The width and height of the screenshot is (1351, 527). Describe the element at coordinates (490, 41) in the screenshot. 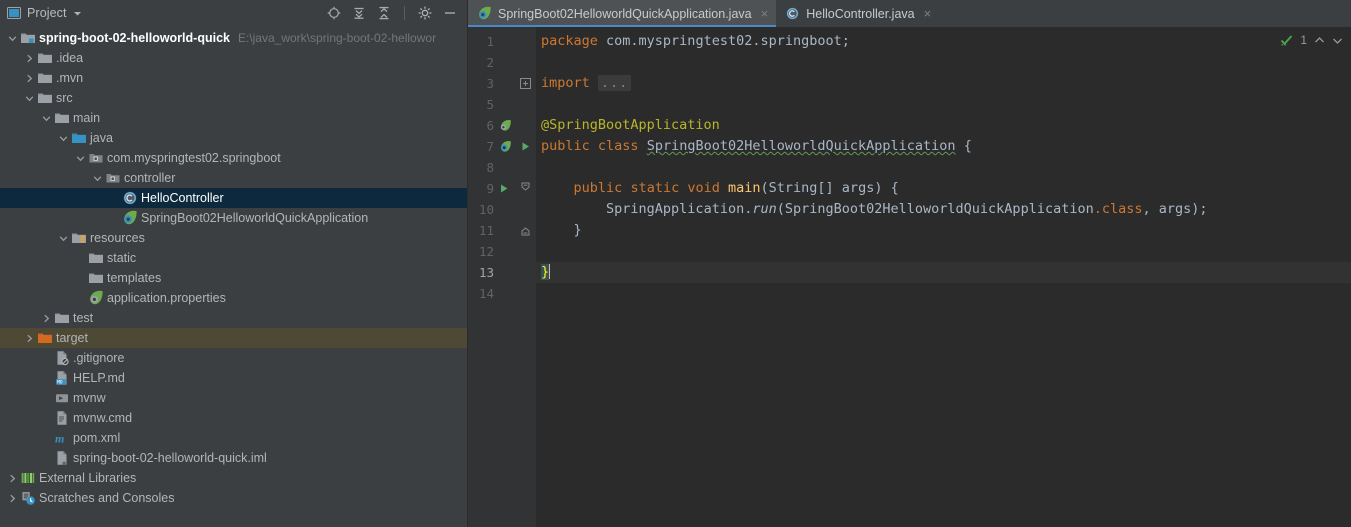

I see `line-number: 1` at that location.